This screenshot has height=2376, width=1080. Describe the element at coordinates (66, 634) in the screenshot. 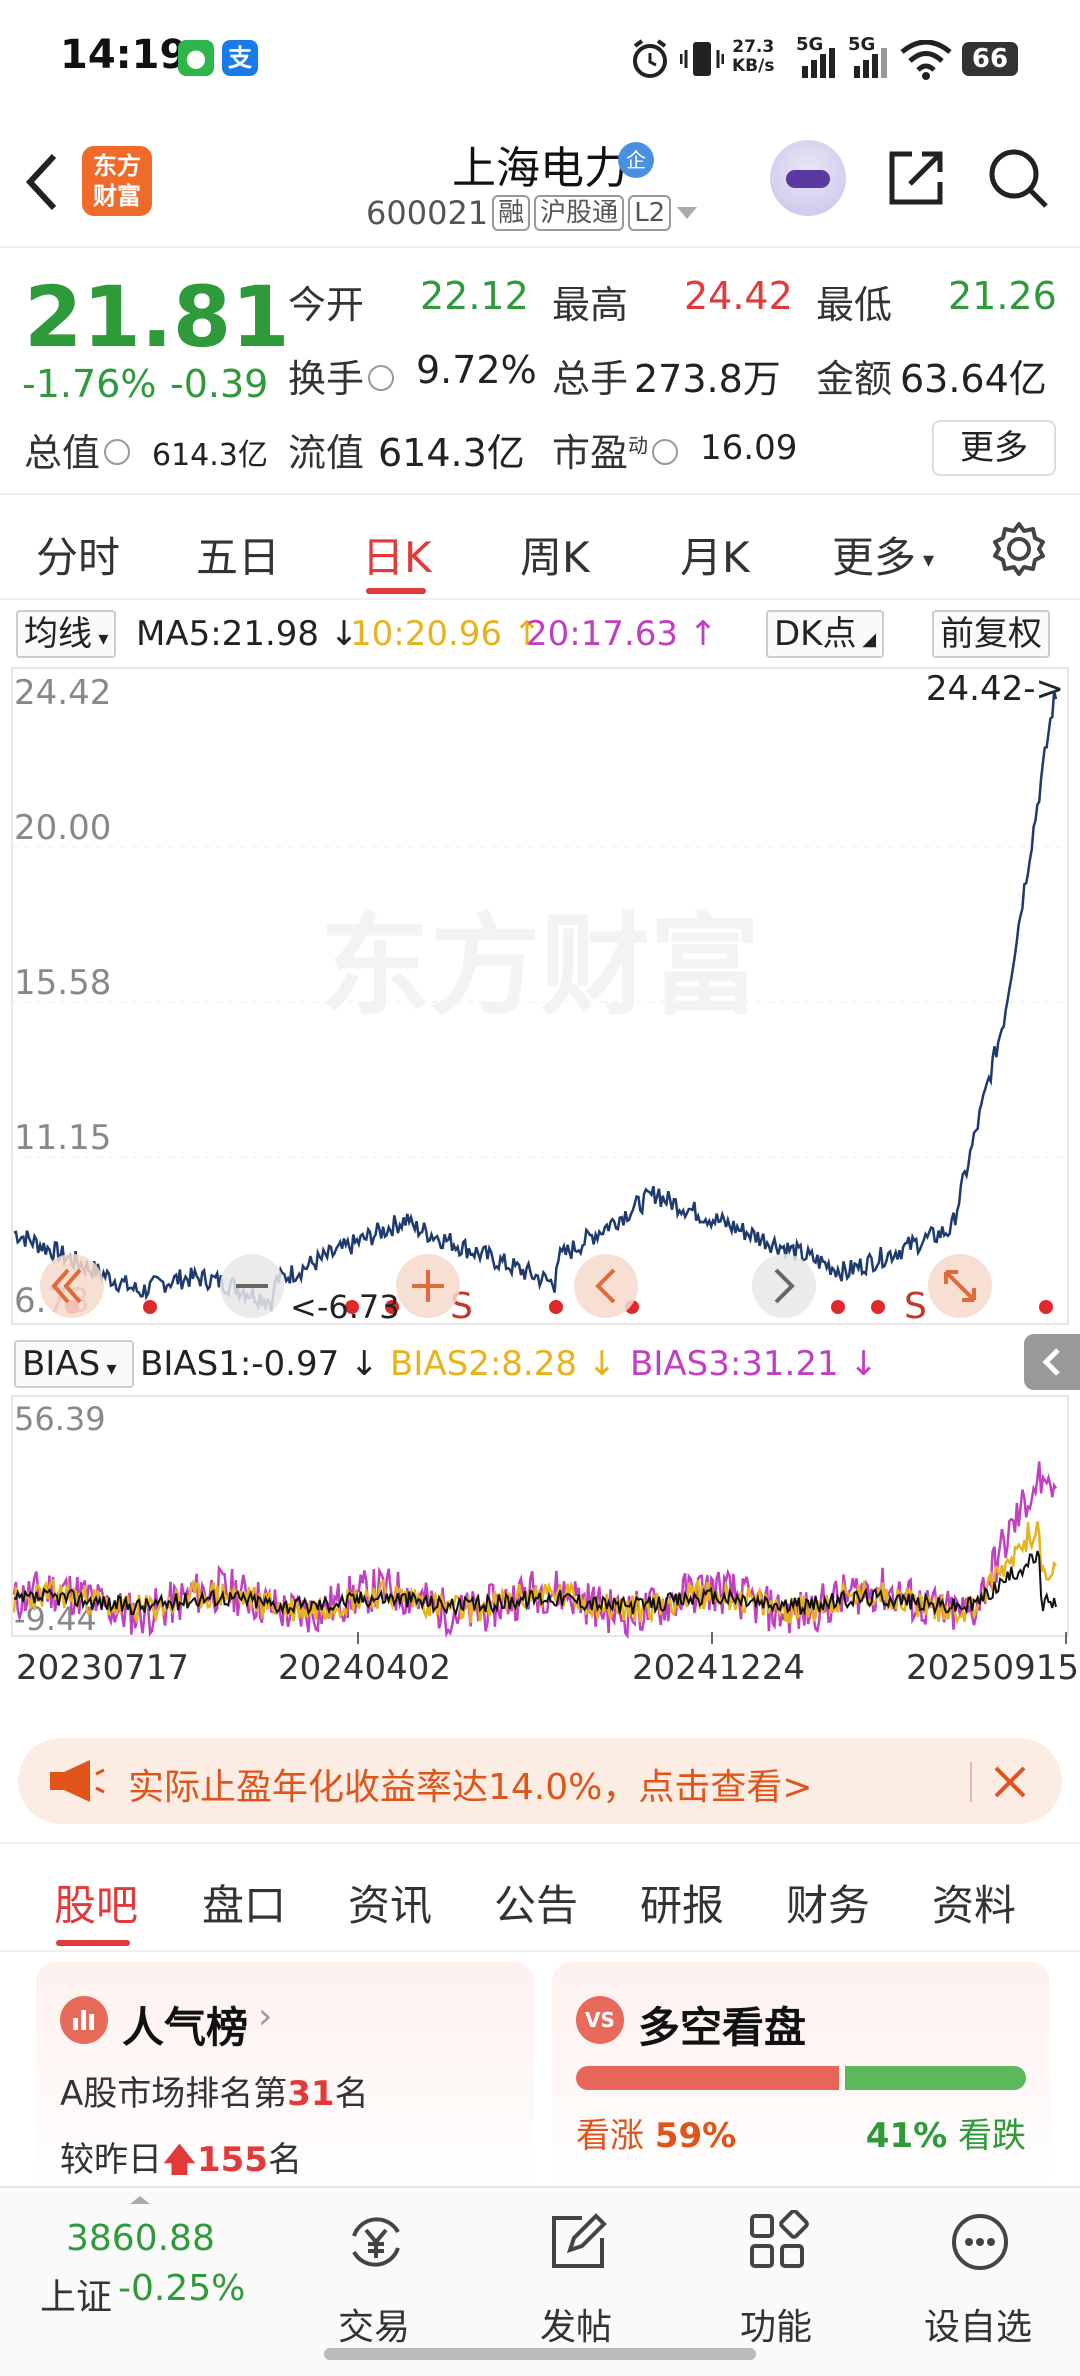

I see `ma-selector: 均线 ▾` at that location.